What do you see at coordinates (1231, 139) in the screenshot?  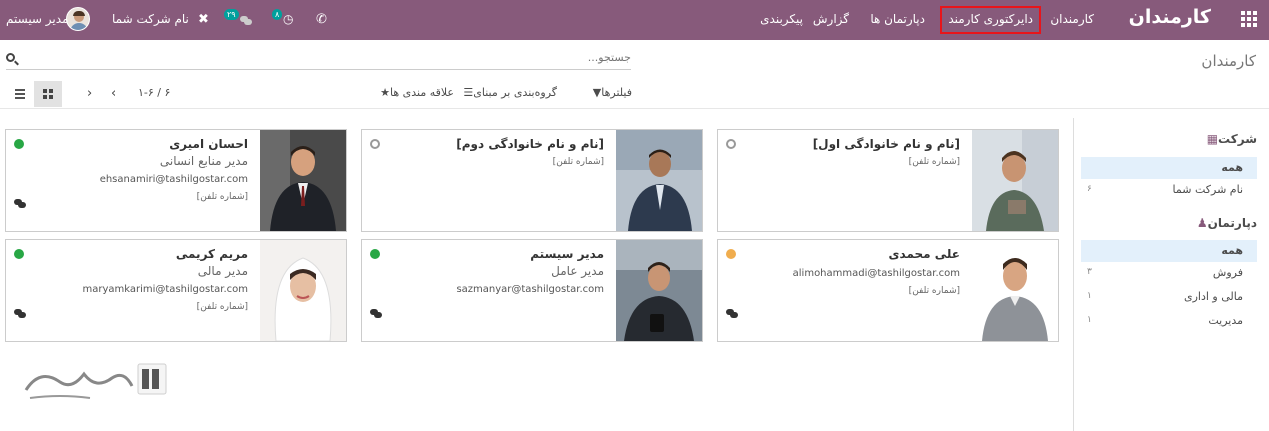 I see `company-filter-heading: ▦شرکت` at bounding box center [1231, 139].